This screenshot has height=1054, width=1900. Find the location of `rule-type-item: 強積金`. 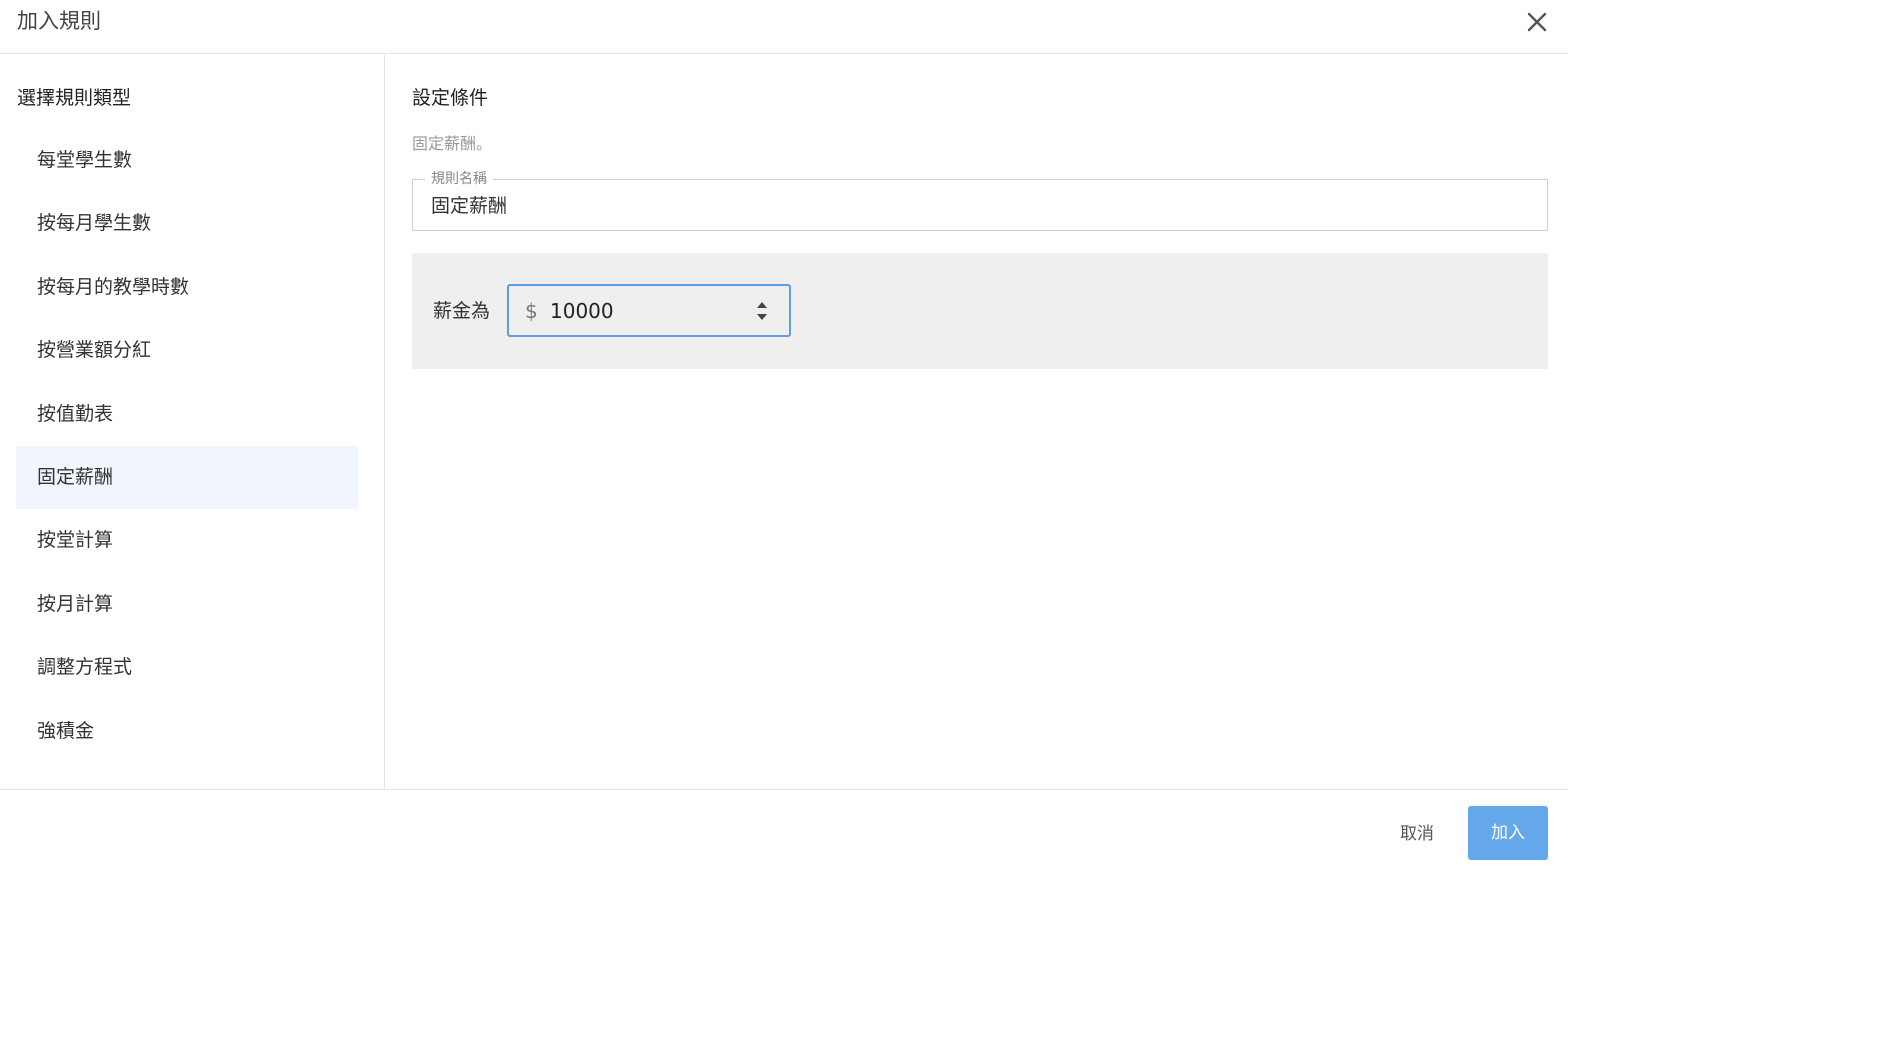

rule-type-item: 強積金 is located at coordinates (187, 731).